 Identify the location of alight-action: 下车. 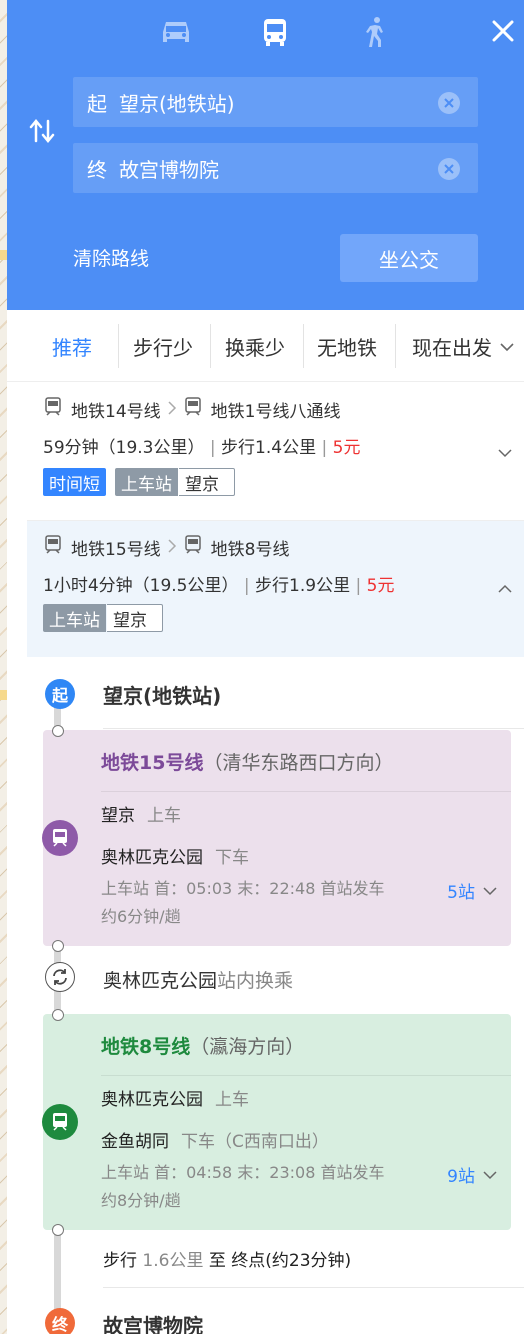
(232, 858).